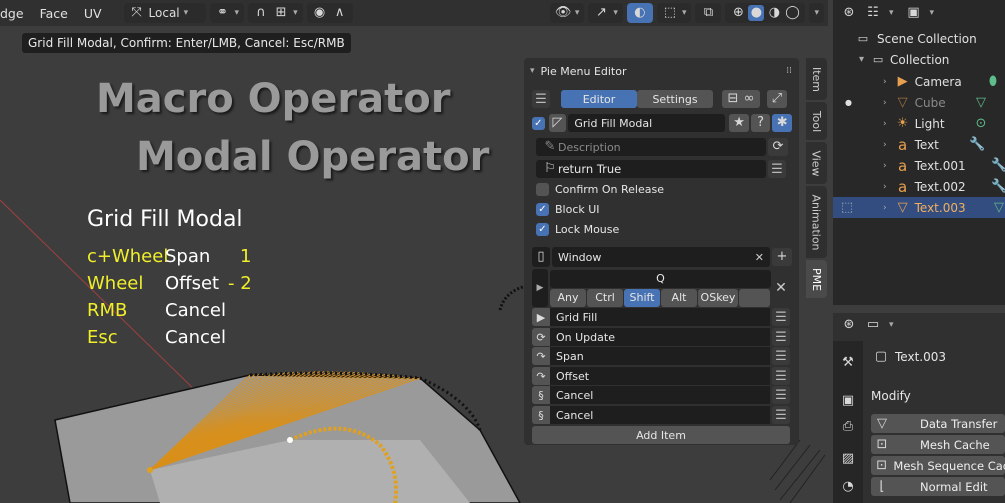 The height and width of the screenshot is (503, 1005). What do you see at coordinates (777, 169) in the screenshot?
I see `poll-menu-button: ☰` at bounding box center [777, 169].